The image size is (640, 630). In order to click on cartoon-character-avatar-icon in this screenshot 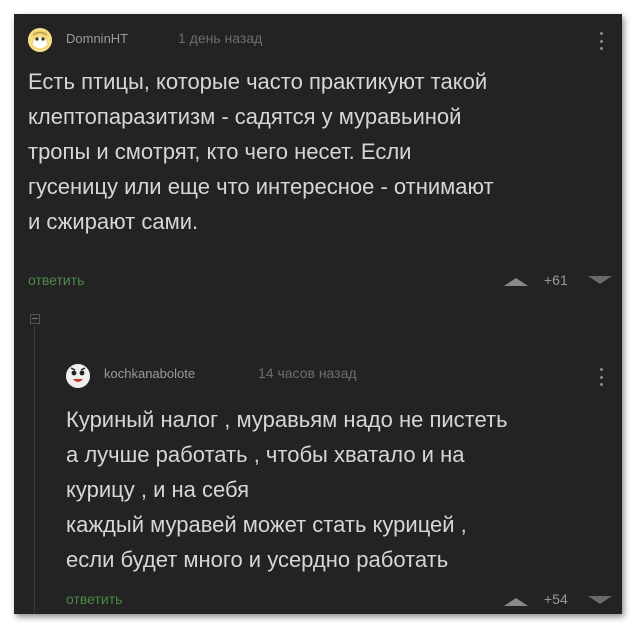, I will do `click(40, 40)`.